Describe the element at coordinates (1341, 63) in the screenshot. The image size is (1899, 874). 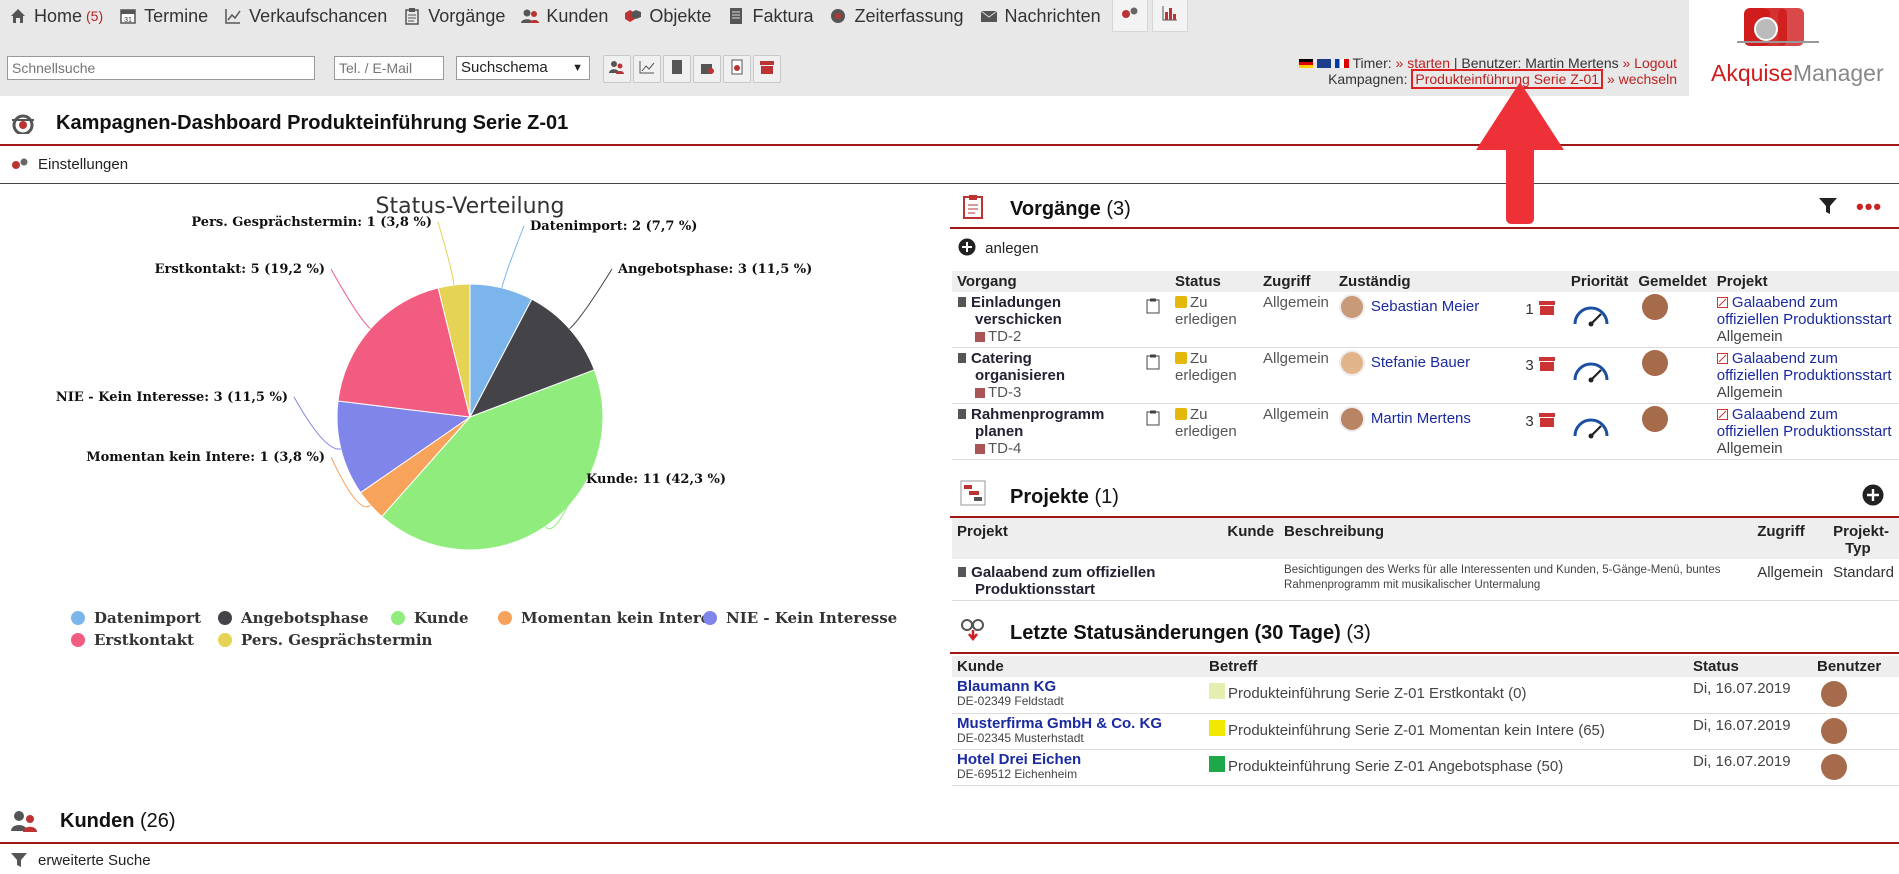
I see `flag-fr-icon` at that location.